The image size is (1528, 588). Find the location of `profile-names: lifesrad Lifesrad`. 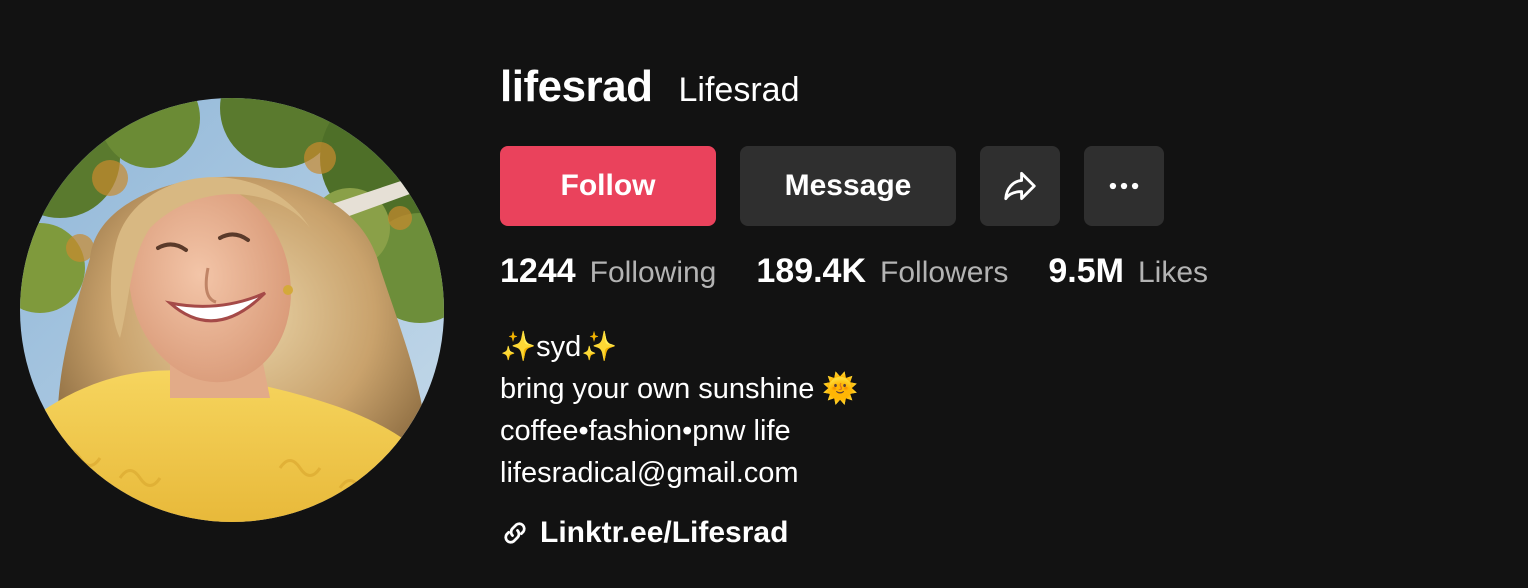

profile-names: lifesrad Lifesrad is located at coordinates (1000, 93).